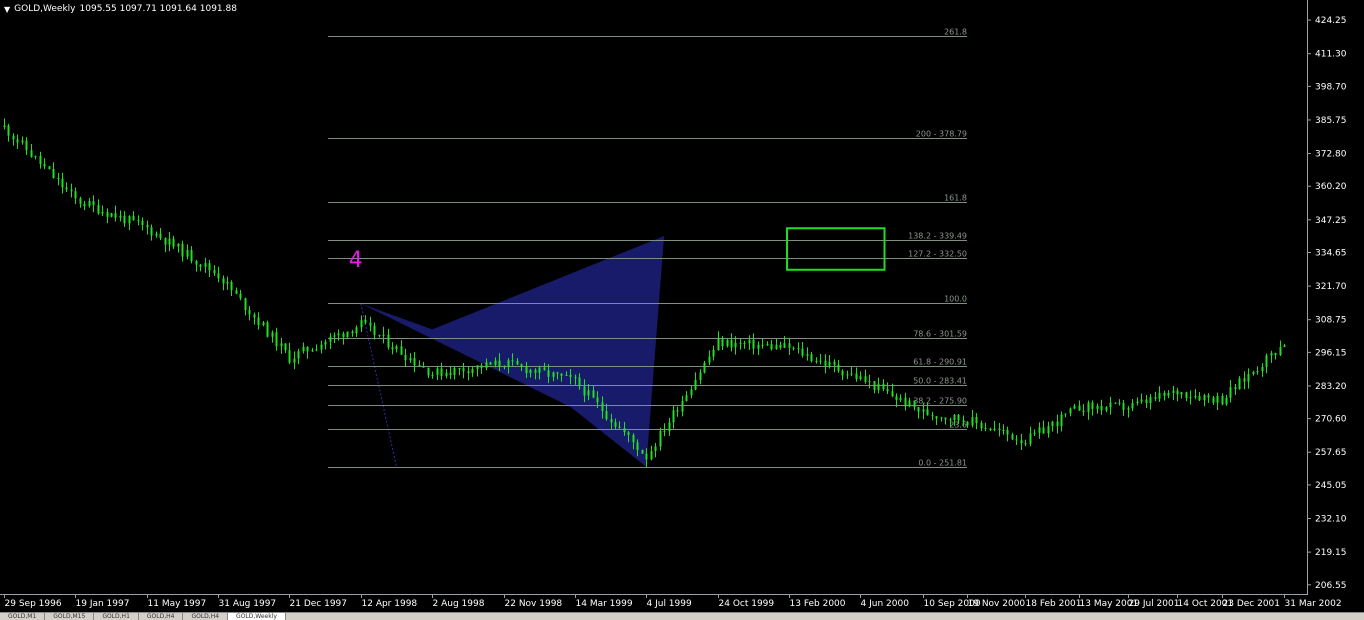 The height and width of the screenshot is (620, 1364). Describe the element at coordinates (955, 299) in the screenshot. I see `fib-label: 100.0` at that location.